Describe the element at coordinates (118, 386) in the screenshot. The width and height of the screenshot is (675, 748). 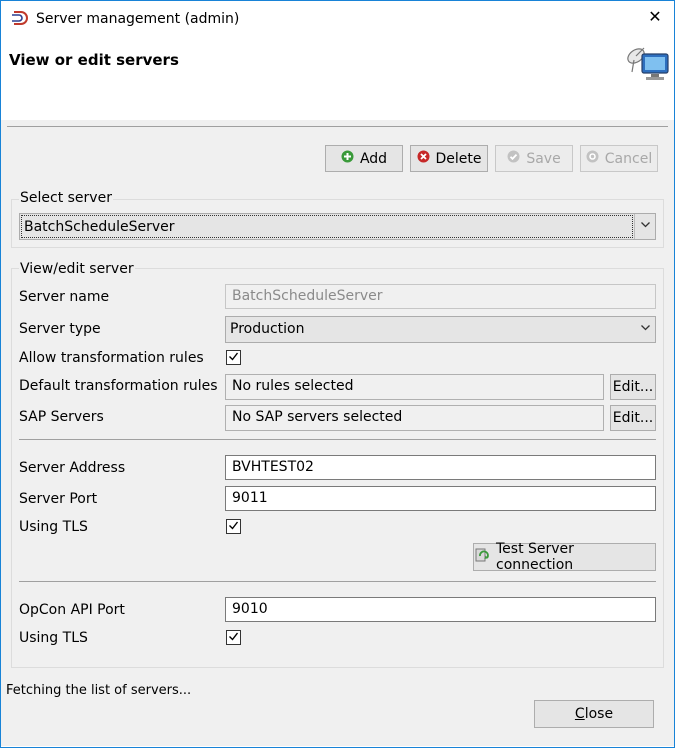
I see `default-rules-label: Default transformation rules` at that location.